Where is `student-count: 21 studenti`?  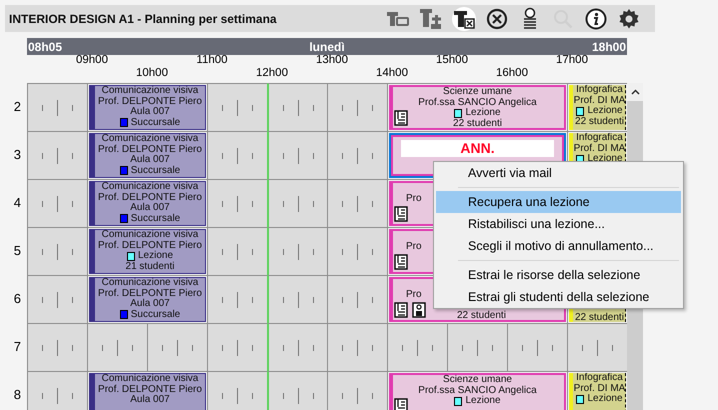
student-count: 21 studenti is located at coordinates (150, 267).